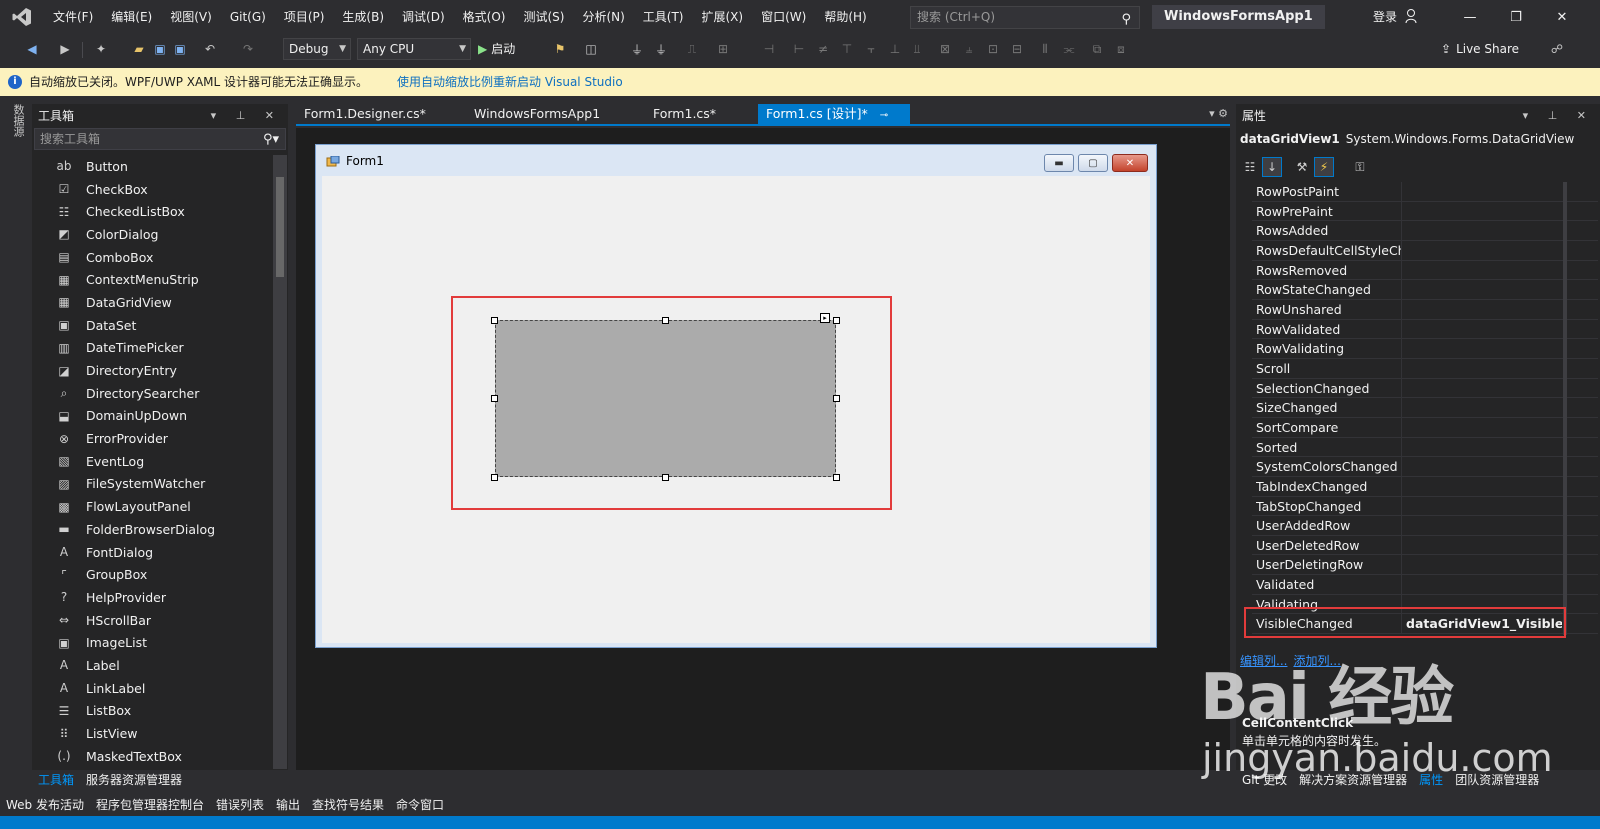 The height and width of the screenshot is (829, 1600). Describe the element at coordinates (1425, 526) in the screenshot. I see `property-row: UserAddedRow` at that location.